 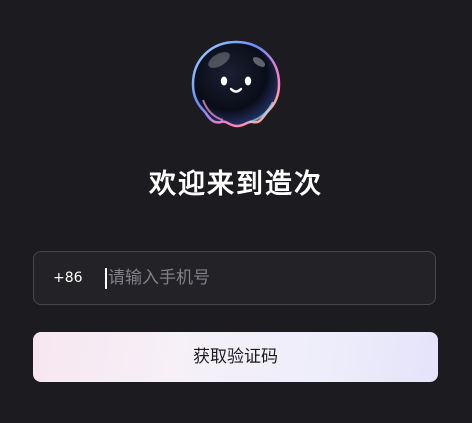 I want to click on page-title: 欢迎来到造次, so click(x=236, y=184).